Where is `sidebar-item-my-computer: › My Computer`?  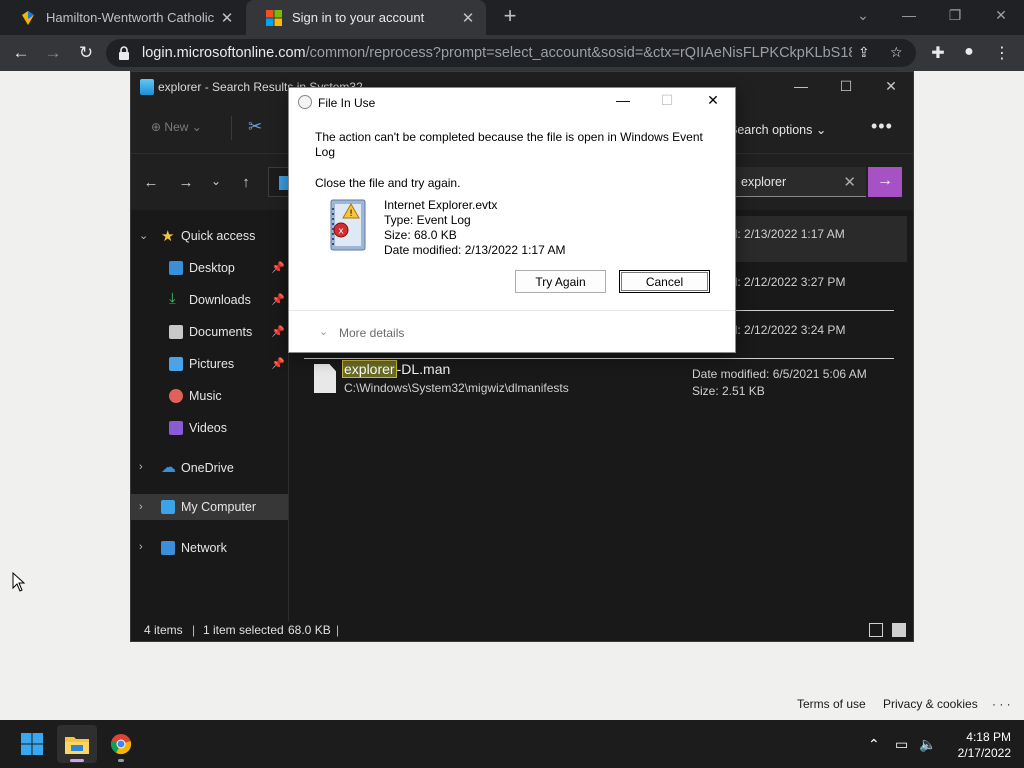 sidebar-item-my-computer: › My Computer is located at coordinates (209, 507).